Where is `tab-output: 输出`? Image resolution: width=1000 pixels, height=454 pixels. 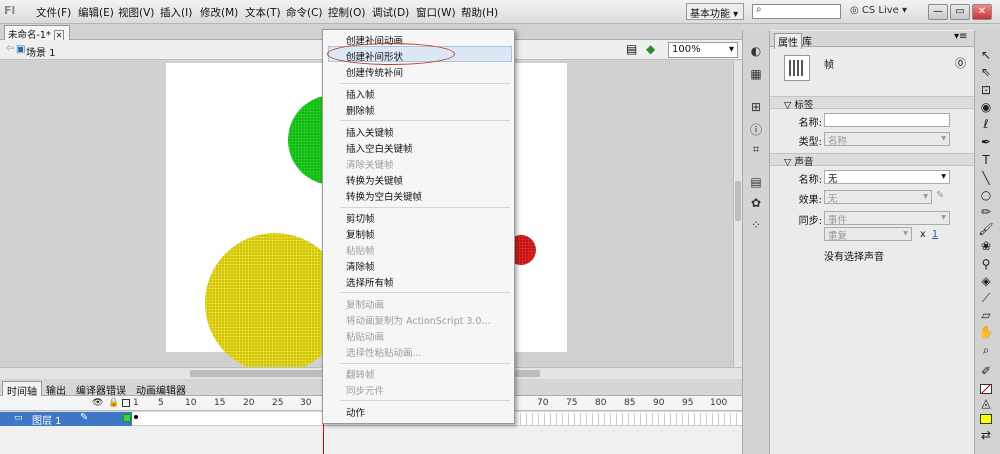 tab-output: 输出 is located at coordinates (56, 389).